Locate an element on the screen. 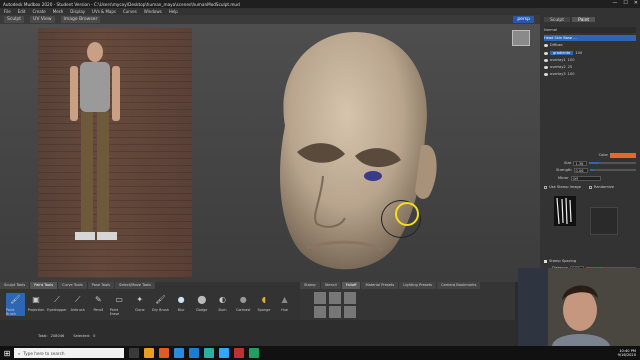 This screenshot has width=640, height=360. layer-row-diffuse: Diffuse is located at coordinates (590, 45).